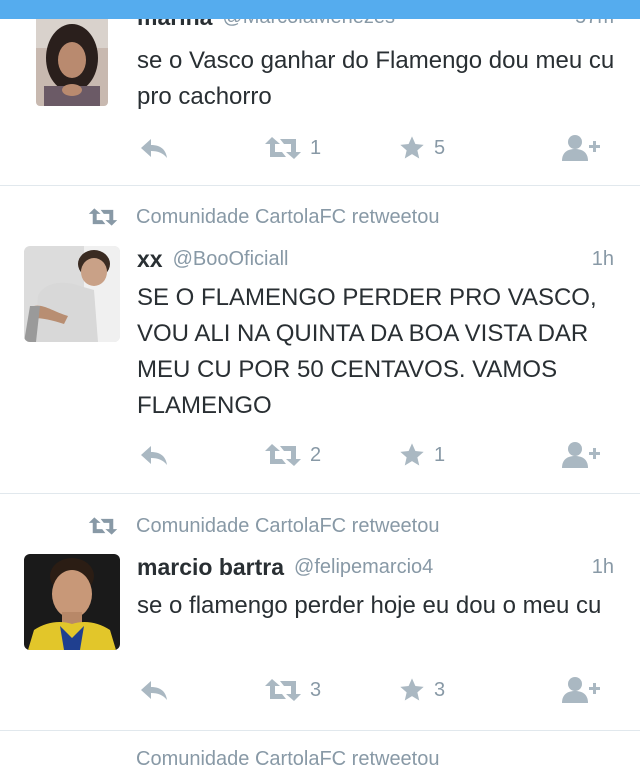  What do you see at coordinates (375, 259) in the screenshot?
I see `tweet-header: xx @BooOficiall 1h` at bounding box center [375, 259].